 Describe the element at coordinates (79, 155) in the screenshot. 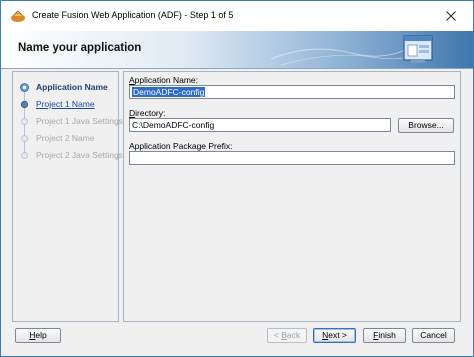

I see `nav-step-label: Project 2 Java Settings` at that location.